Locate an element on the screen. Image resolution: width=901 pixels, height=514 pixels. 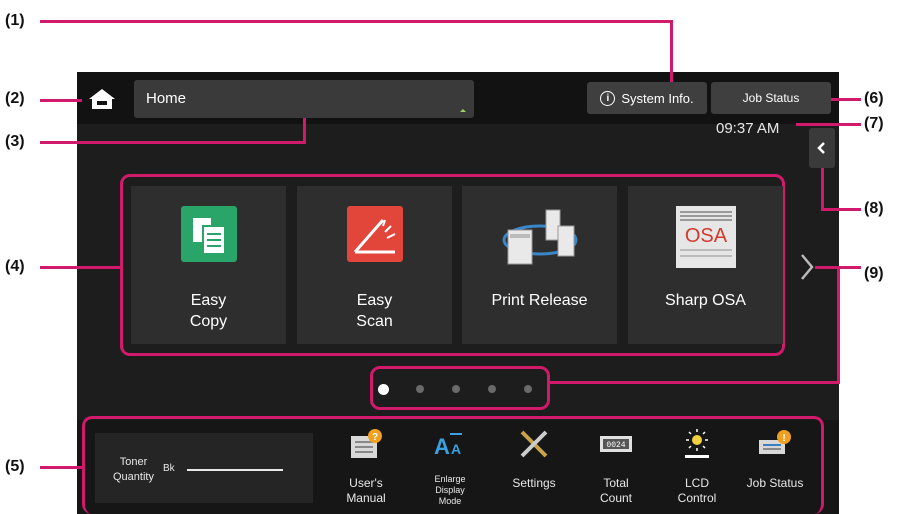
corner-marker-icon is located at coordinates (463, 110).